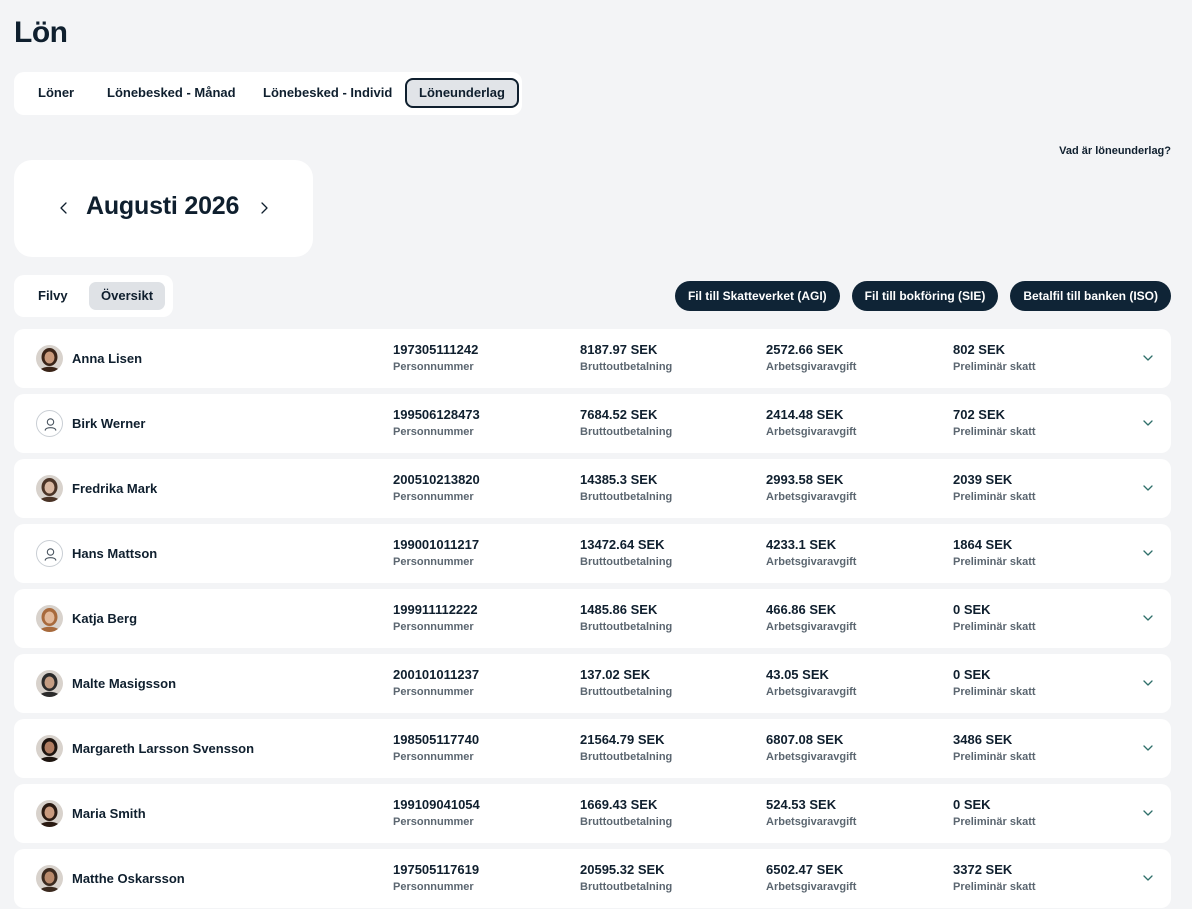  Describe the element at coordinates (622, 739) in the screenshot. I see `brutto-value: 21564.79 SEK` at that location.